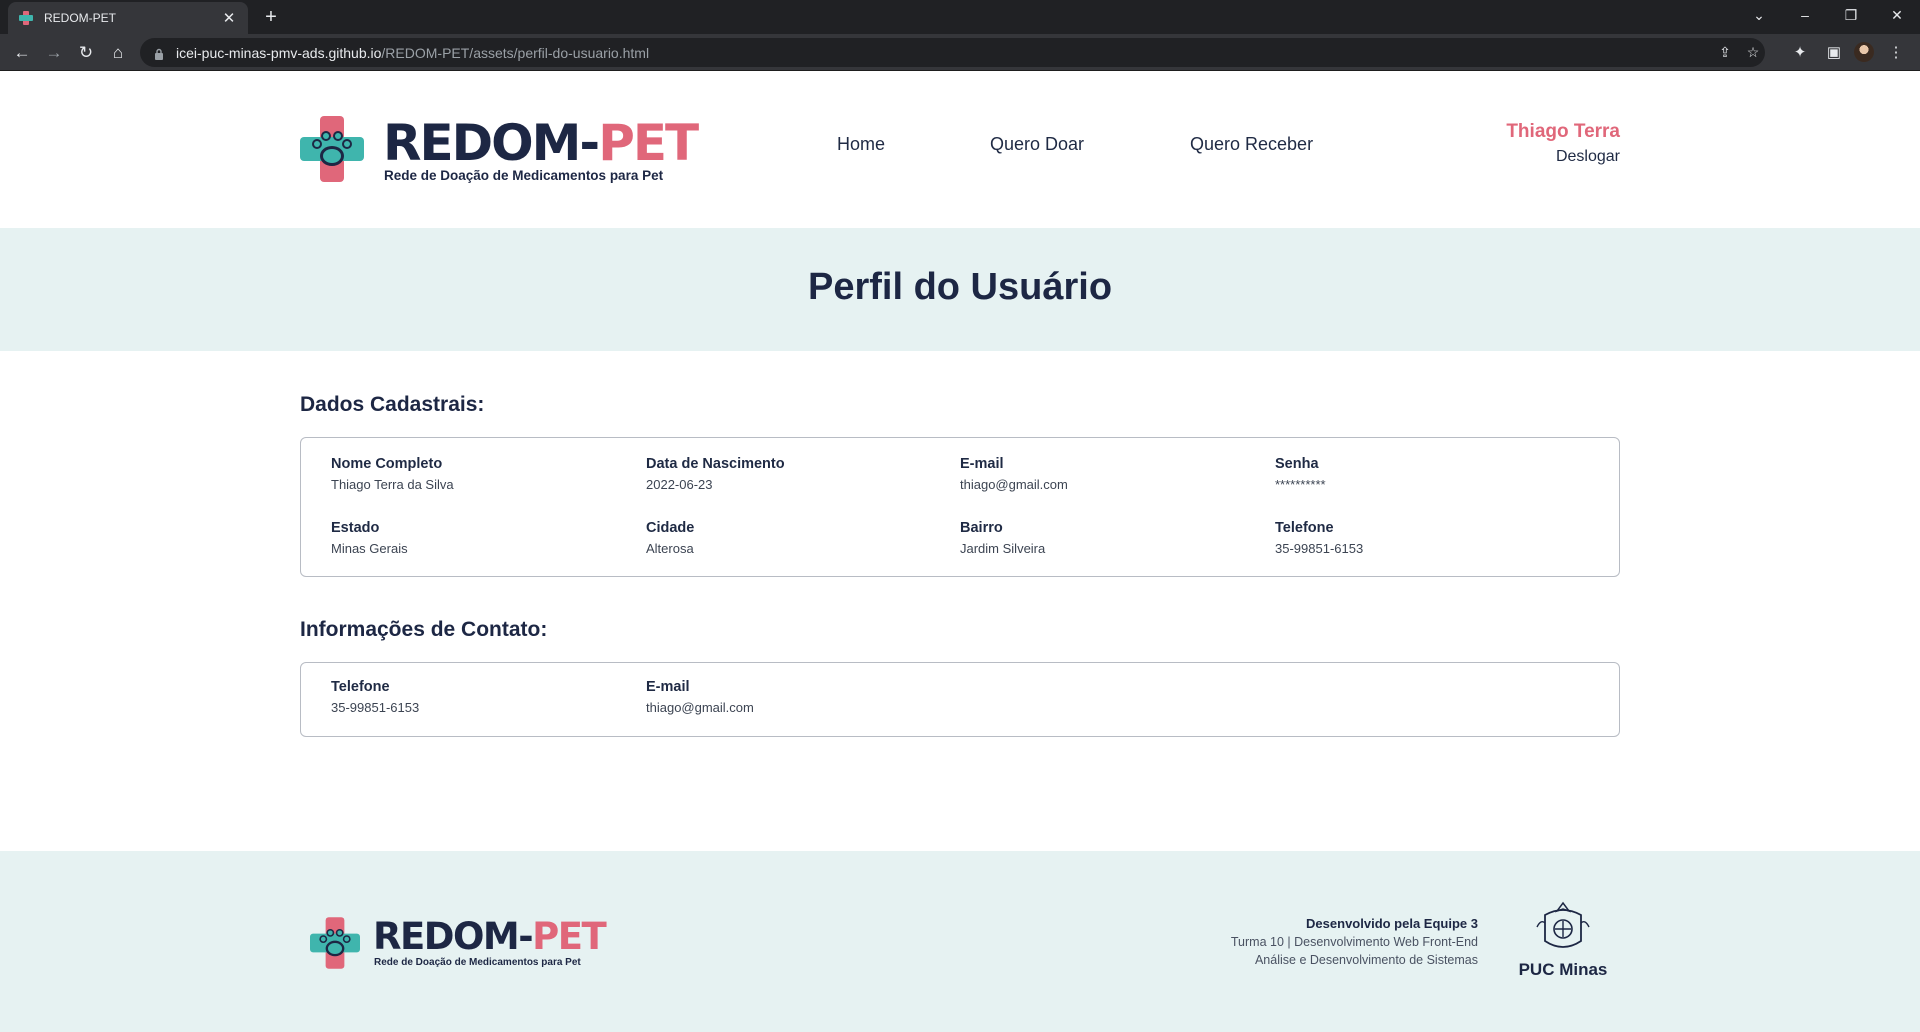  What do you see at coordinates (1759, 15) in the screenshot?
I see `tab-search-icon: ⌄` at bounding box center [1759, 15].